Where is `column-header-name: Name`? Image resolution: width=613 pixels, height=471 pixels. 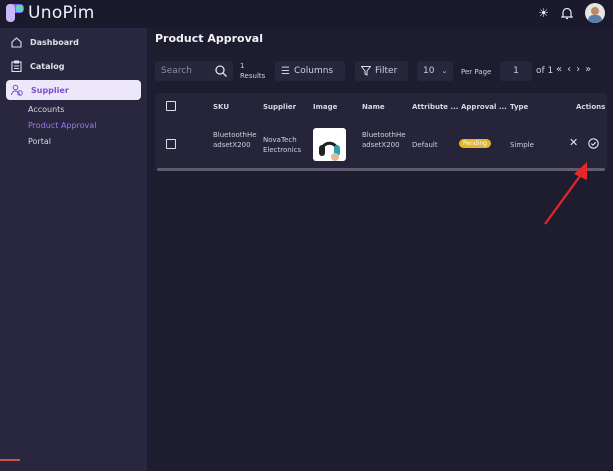
column-header-name: Name is located at coordinates (373, 107).